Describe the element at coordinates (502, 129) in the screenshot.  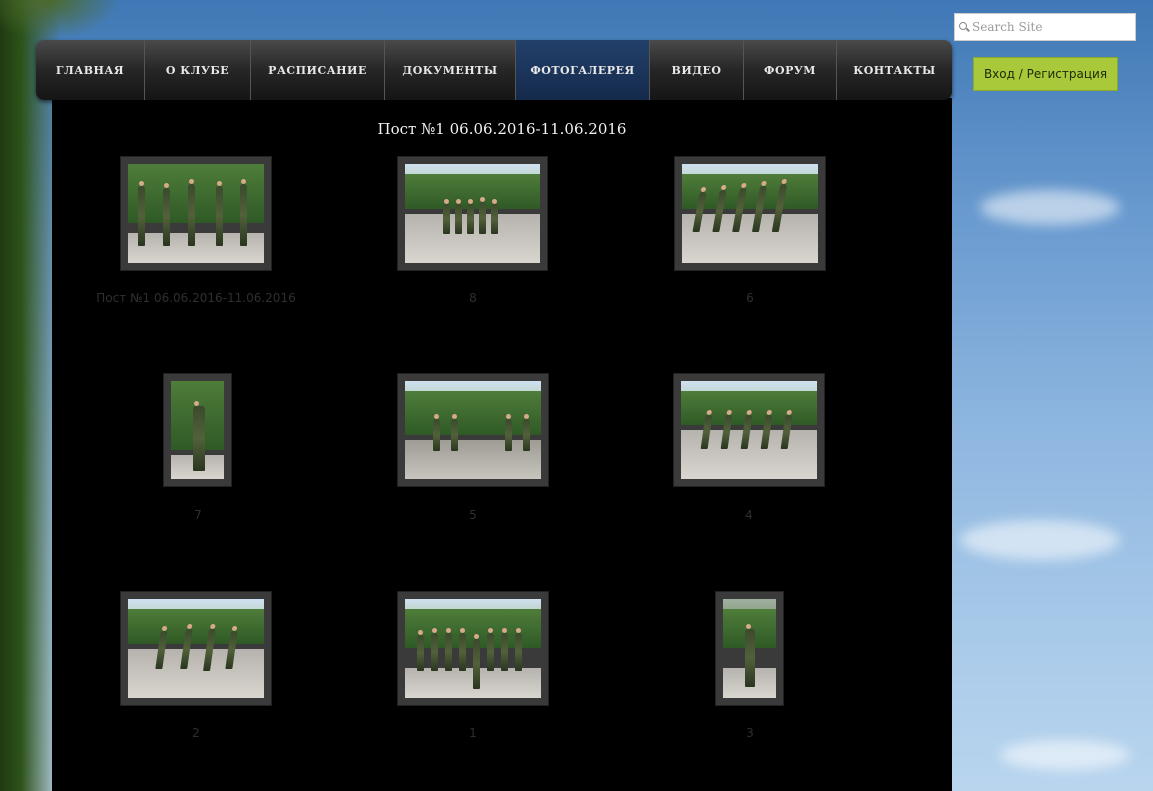
I see `gallery-title: Пост №1 06.06.2016-11.06.2016` at that location.